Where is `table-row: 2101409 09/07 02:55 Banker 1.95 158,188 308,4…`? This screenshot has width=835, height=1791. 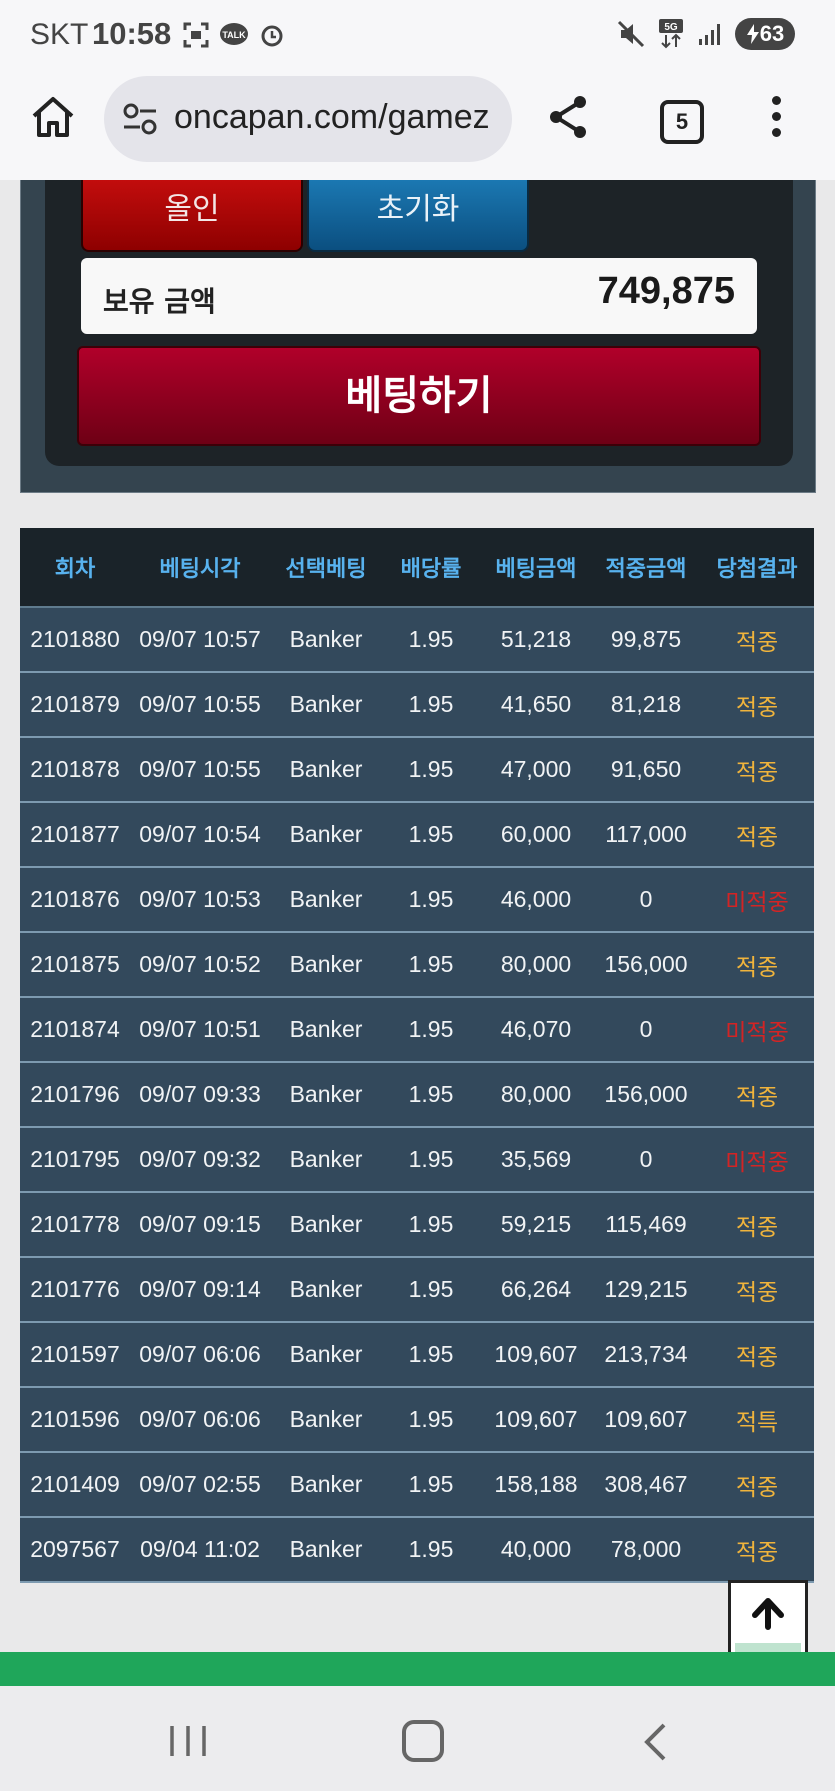
table-row: 2101409 09/07 02:55 Banker 1.95 158,188 308,4… is located at coordinates (417, 1485).